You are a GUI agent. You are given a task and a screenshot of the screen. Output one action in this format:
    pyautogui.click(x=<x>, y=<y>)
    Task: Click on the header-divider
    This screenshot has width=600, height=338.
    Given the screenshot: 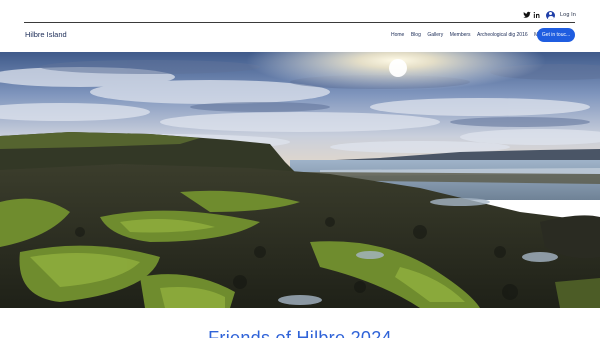 What is the action you would take?
    pyautogui.click(x=299, y=22)
    